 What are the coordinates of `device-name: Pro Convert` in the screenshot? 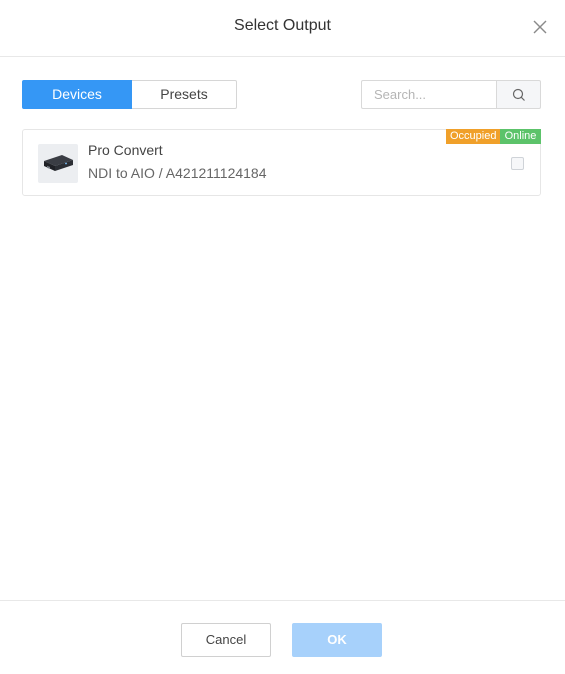 It's located at (125, 150).